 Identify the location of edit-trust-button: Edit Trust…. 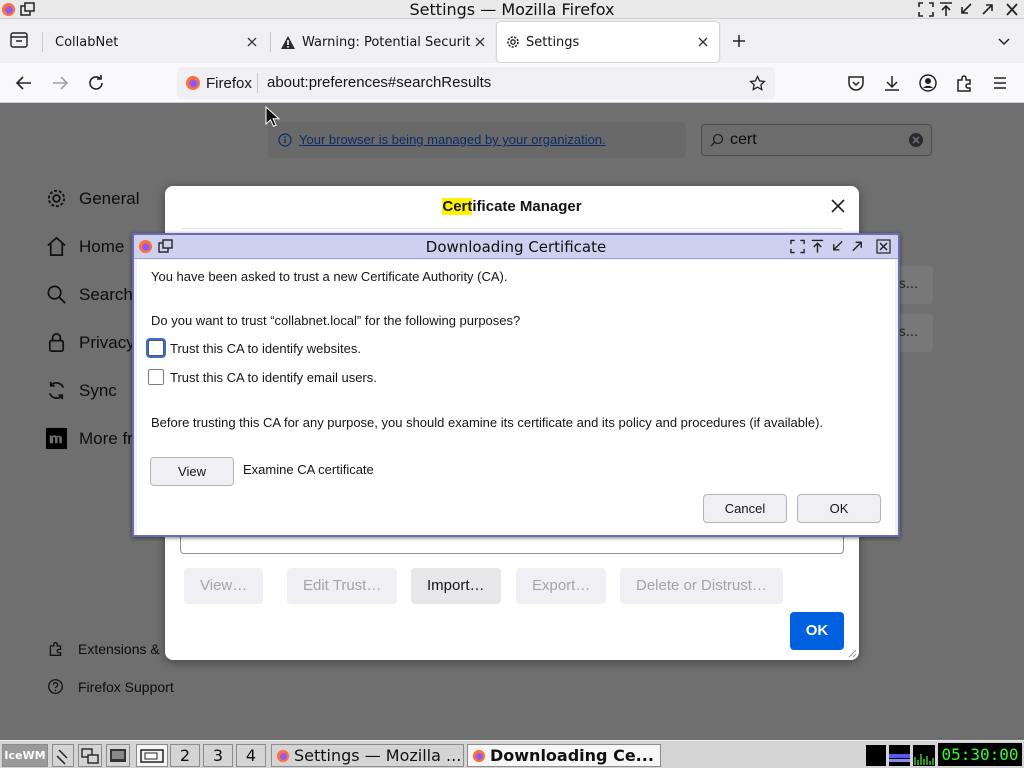
(342, 586).